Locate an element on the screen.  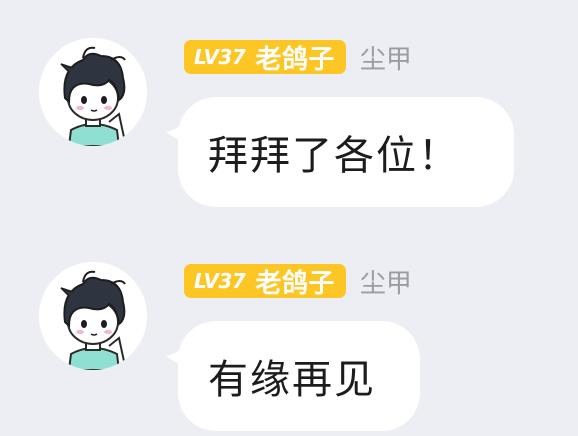
message-text: 拜拜了各位！ is located at coordinates (334, 156).